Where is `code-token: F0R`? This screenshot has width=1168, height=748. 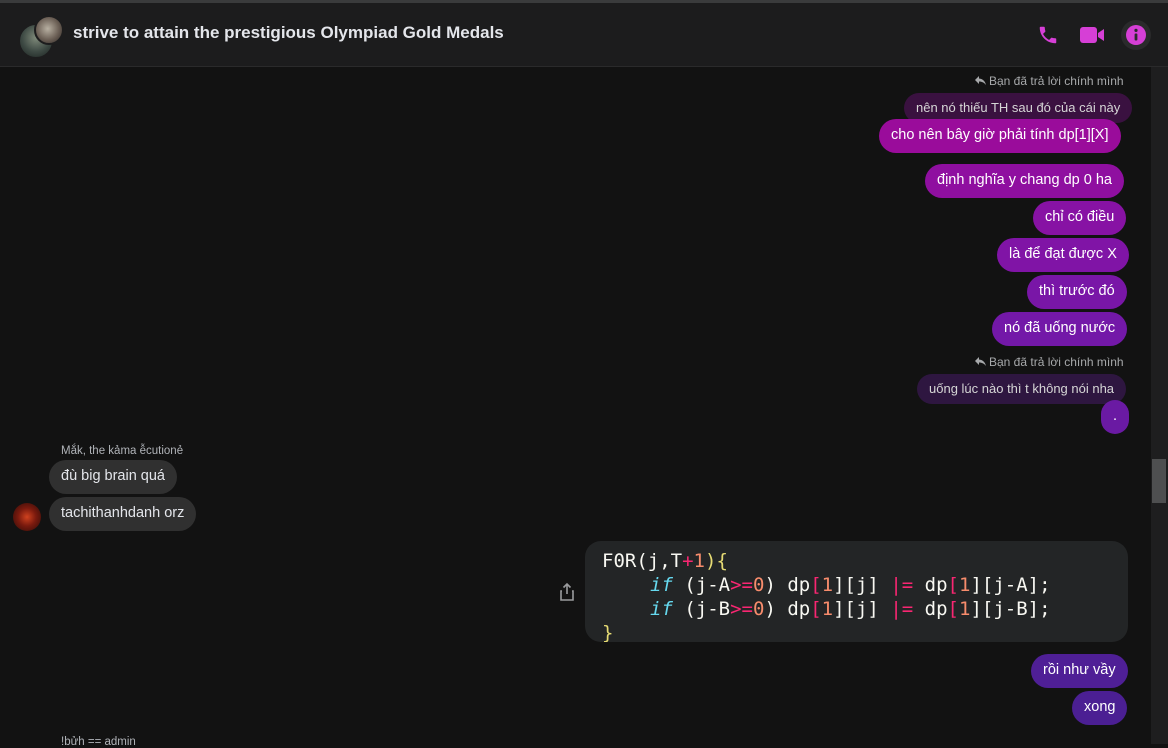
code-token: F0R is located at coordinates (619, 561).